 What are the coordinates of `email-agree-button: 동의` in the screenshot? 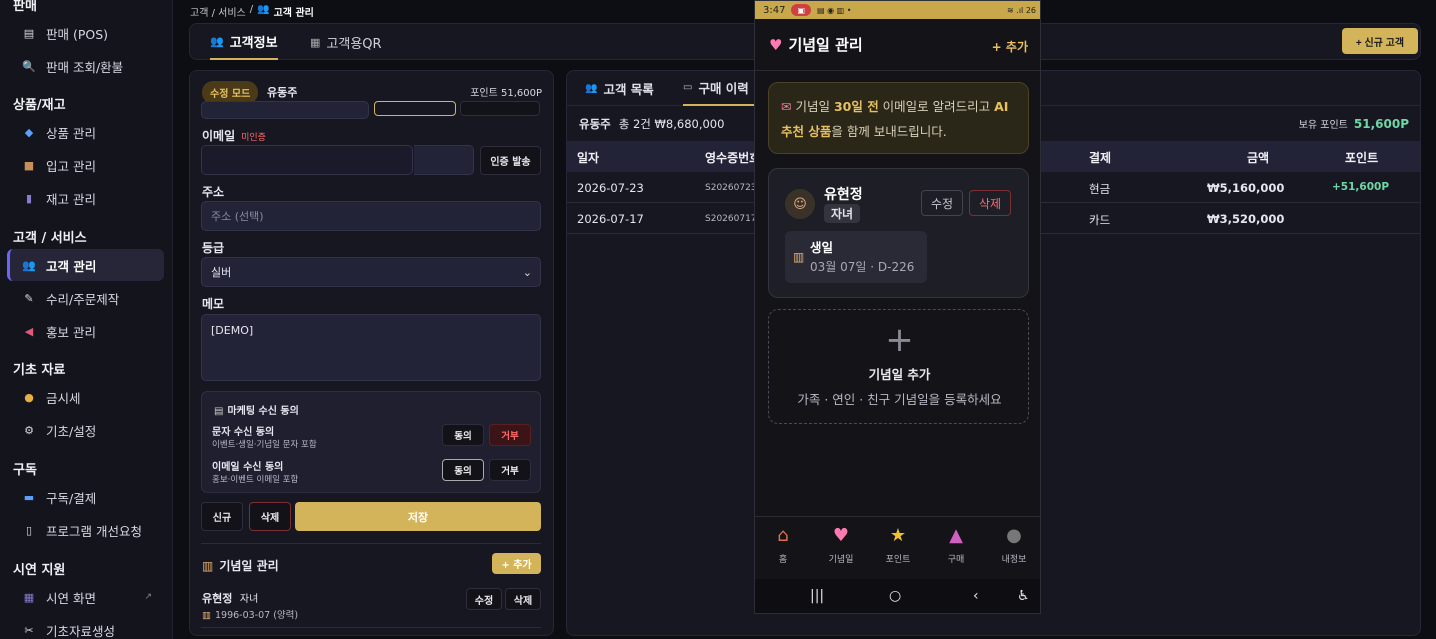 It's located at (463, 470).